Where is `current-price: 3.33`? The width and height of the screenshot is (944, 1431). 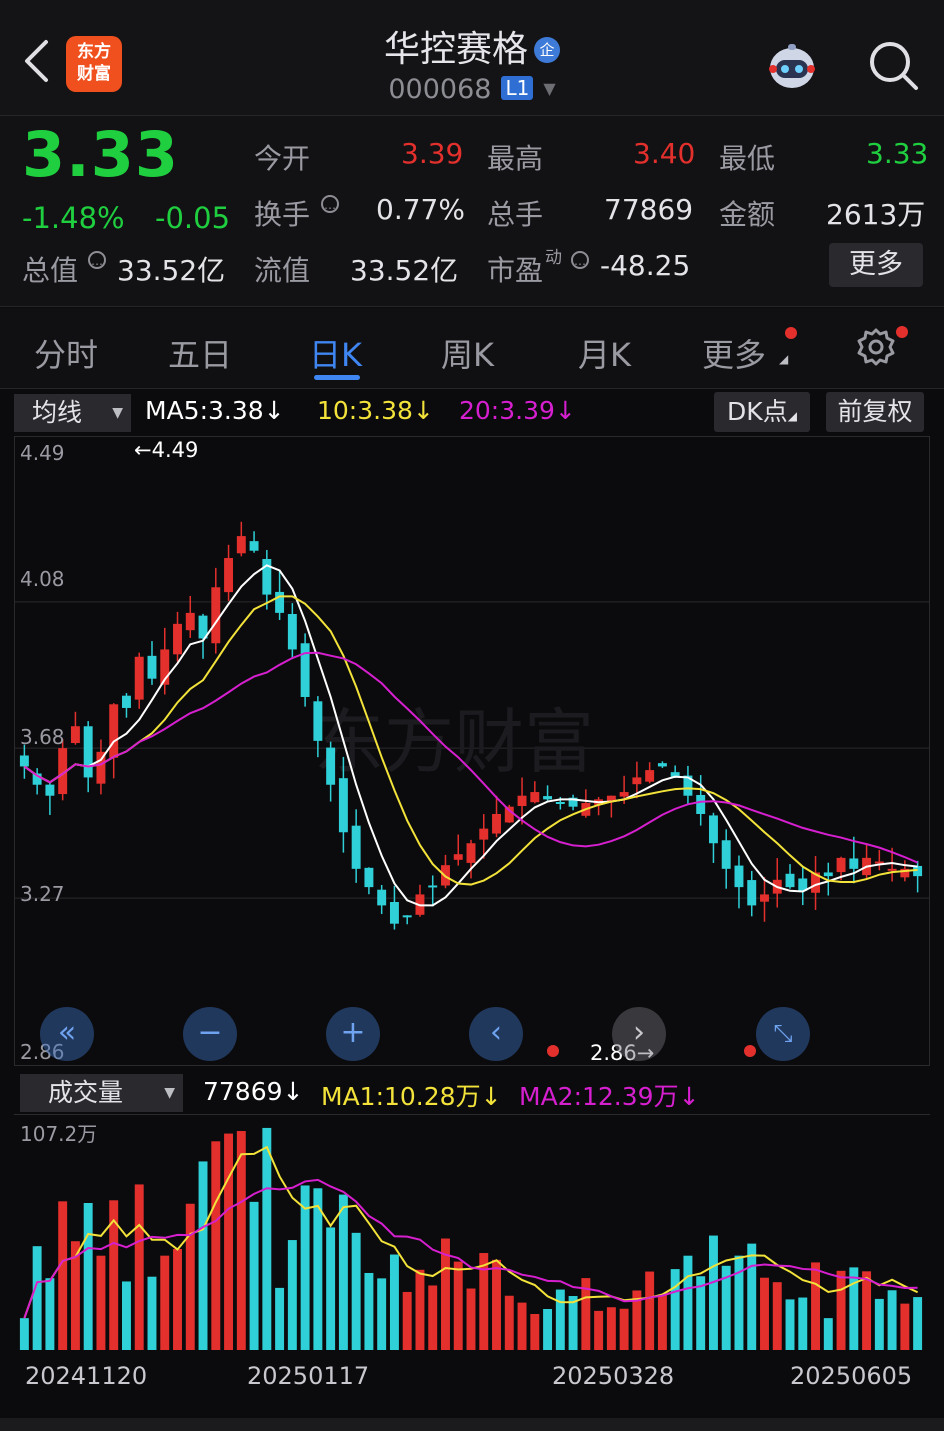
current-price: 3.33 is located at coordinates (100, 154).